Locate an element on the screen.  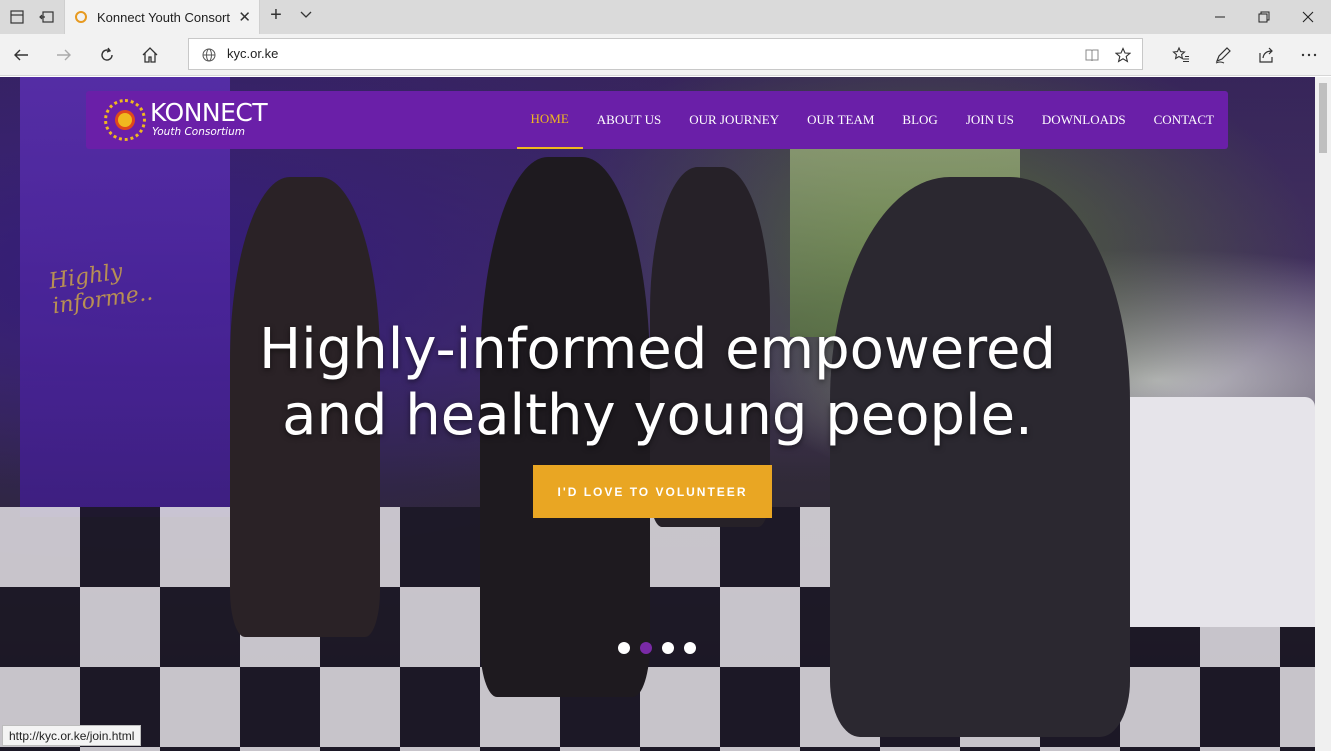
menu-item-downloads: DOWNLOADS is located at coordinates (1084, 120).